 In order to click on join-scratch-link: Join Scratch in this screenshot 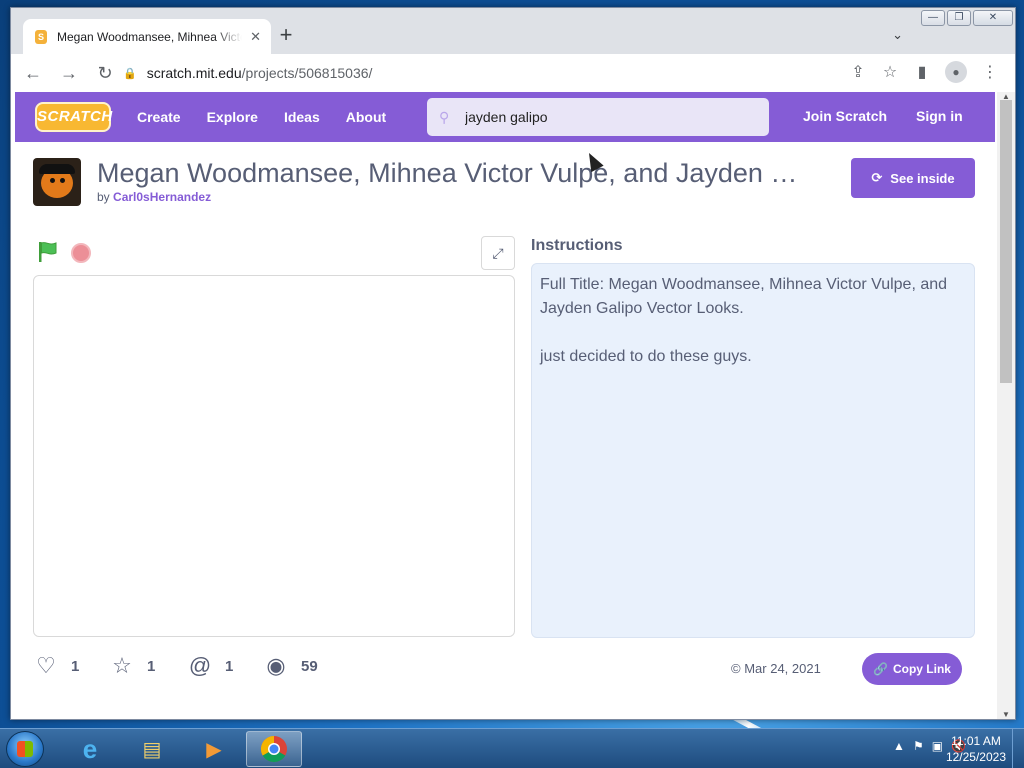, I will do `click(845, 116)`.